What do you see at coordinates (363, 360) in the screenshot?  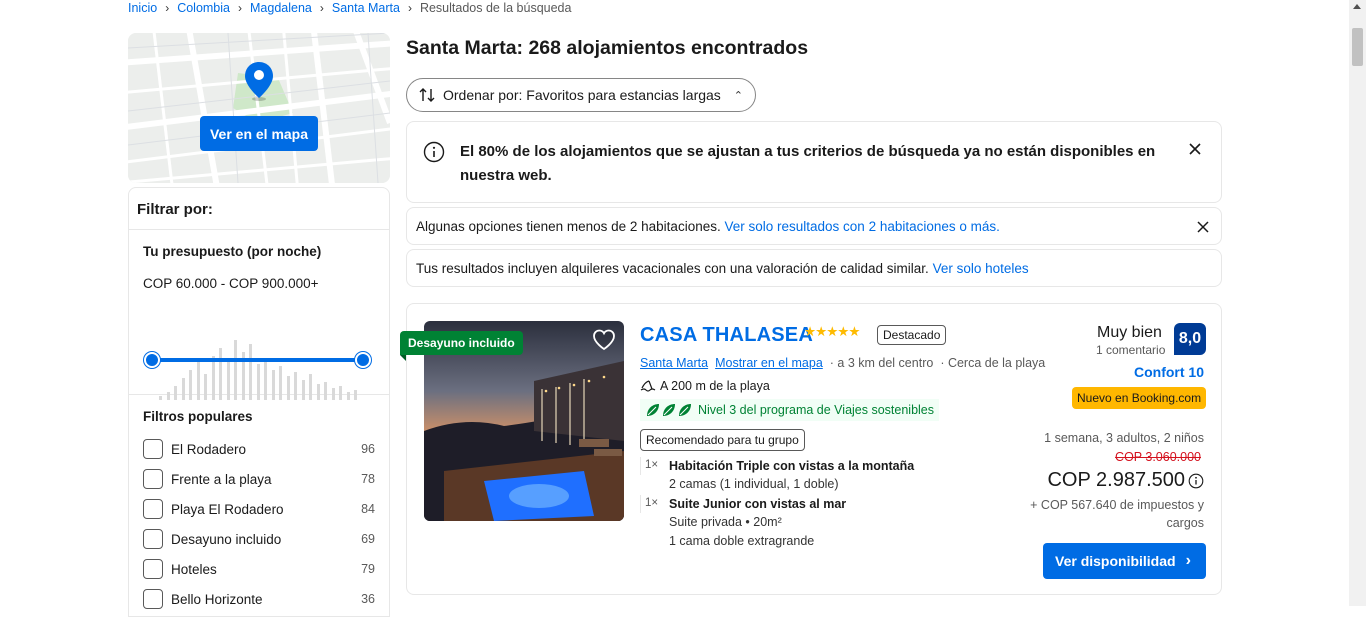 I see `price-slider-max-handle` at bounding box center [363, 360].